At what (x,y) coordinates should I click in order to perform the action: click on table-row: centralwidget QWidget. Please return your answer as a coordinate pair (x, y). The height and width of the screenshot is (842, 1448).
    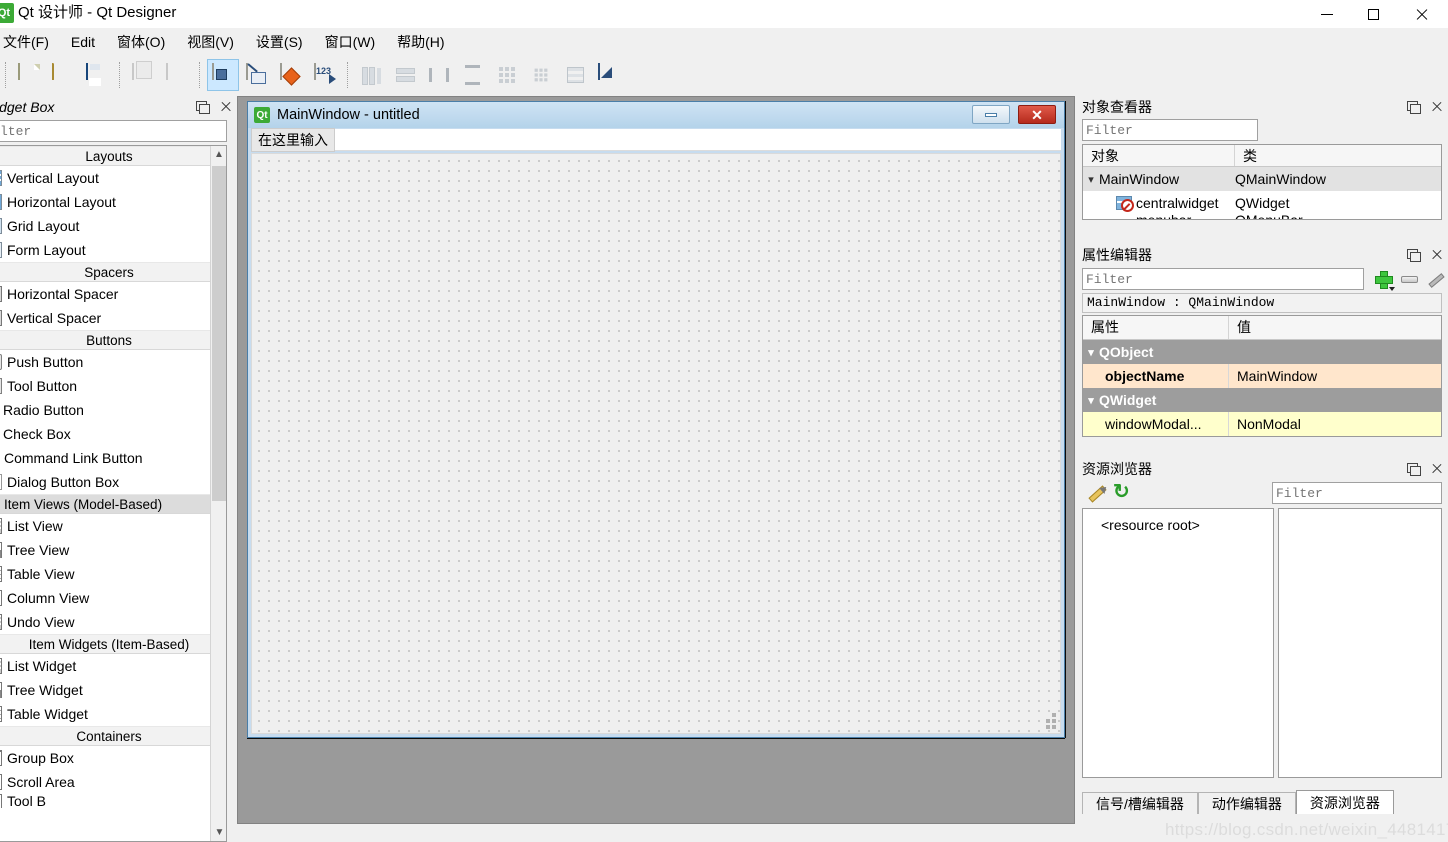
    Looking at the image, I should click on (1262, 203).